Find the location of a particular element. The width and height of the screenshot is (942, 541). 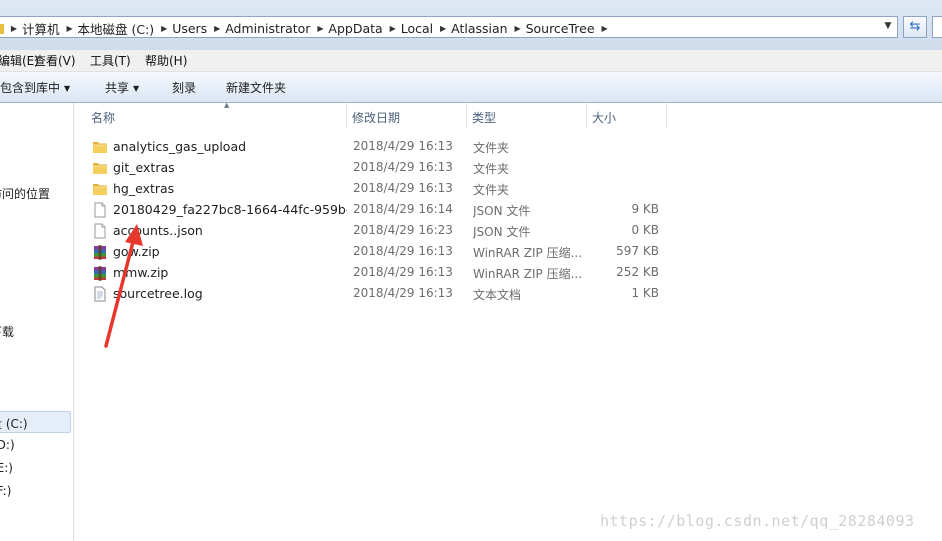

column-header-name: 名称 ▲ is located at coordinates (216, 114).